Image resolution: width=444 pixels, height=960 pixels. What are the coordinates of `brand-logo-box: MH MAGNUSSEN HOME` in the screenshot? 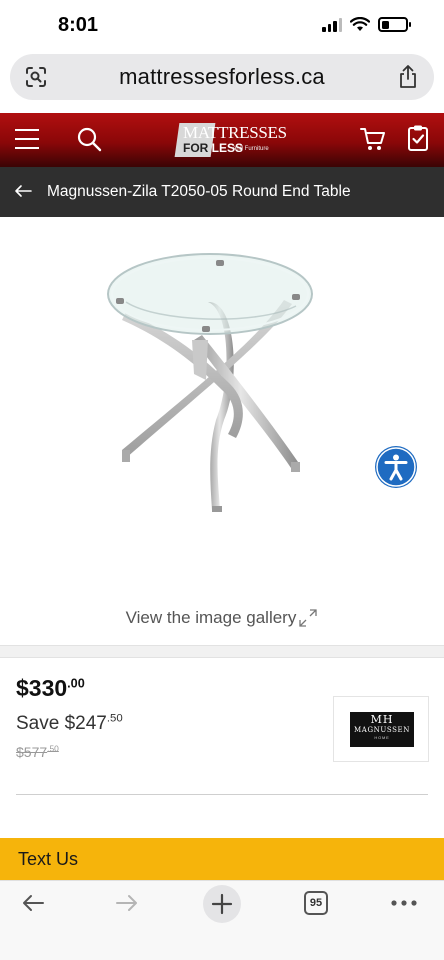 It's located at (381, 729).